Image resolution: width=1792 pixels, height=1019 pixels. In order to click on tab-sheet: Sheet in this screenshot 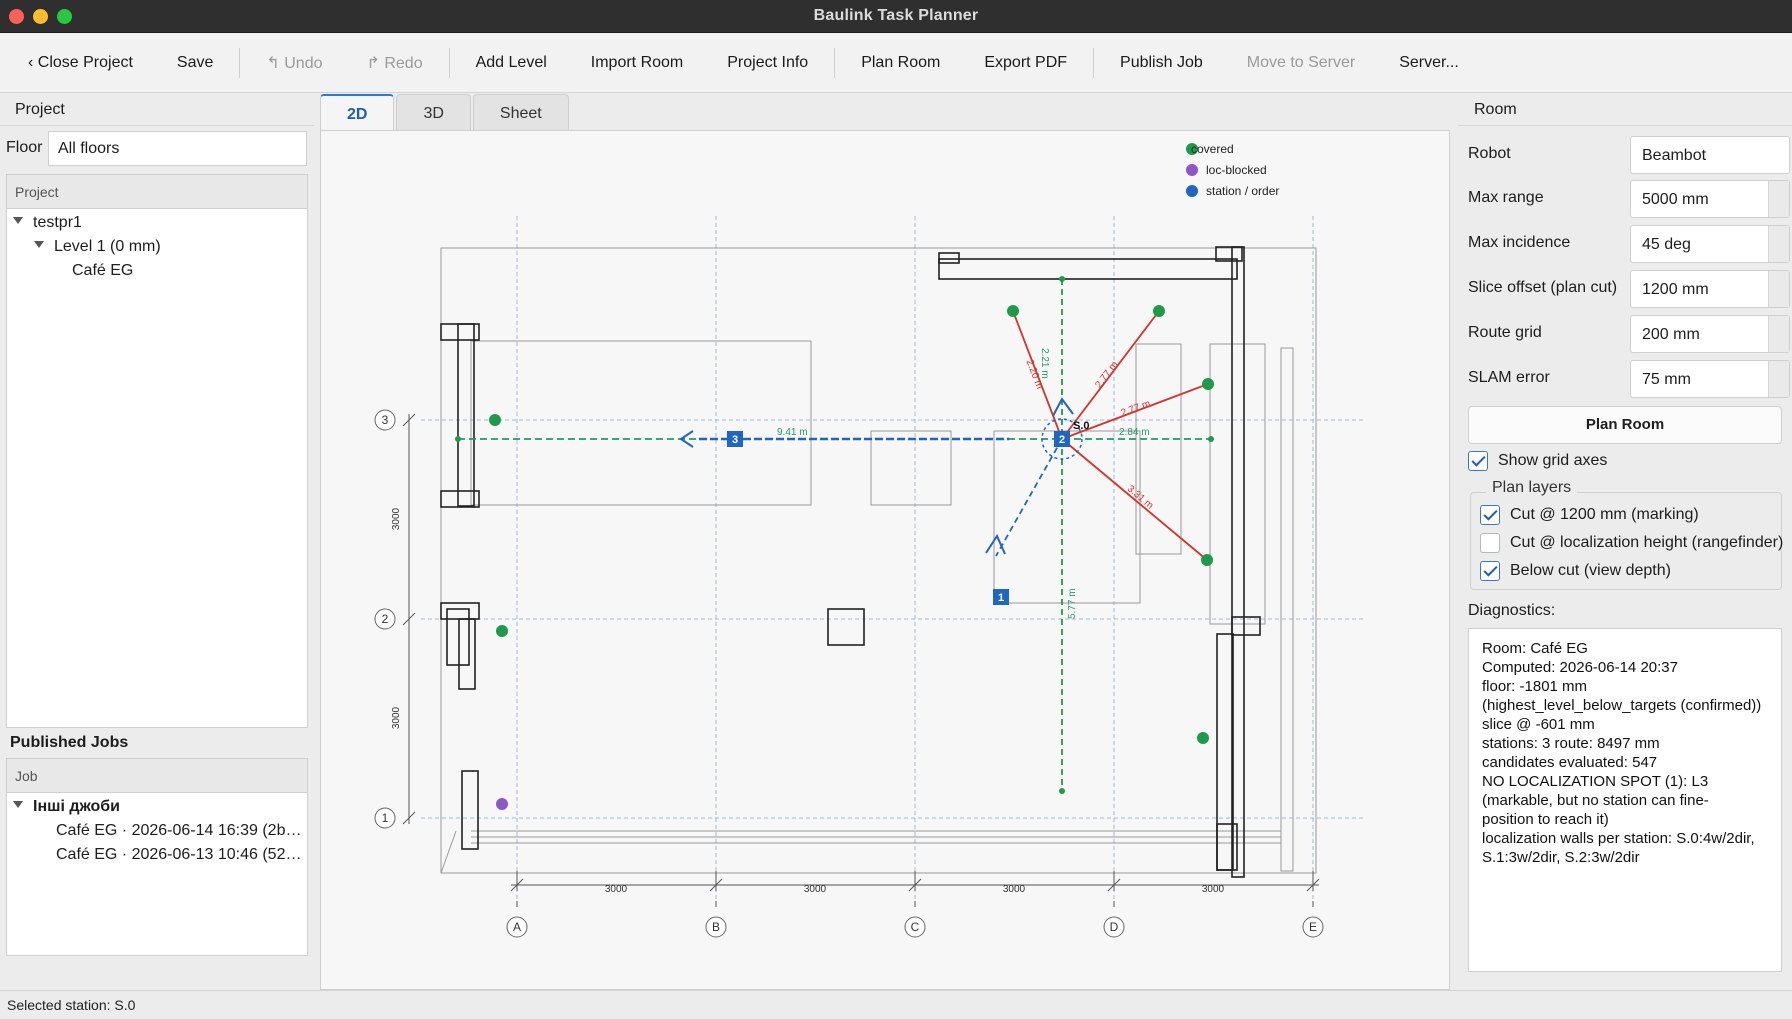, I will do `click(520, 112)`.